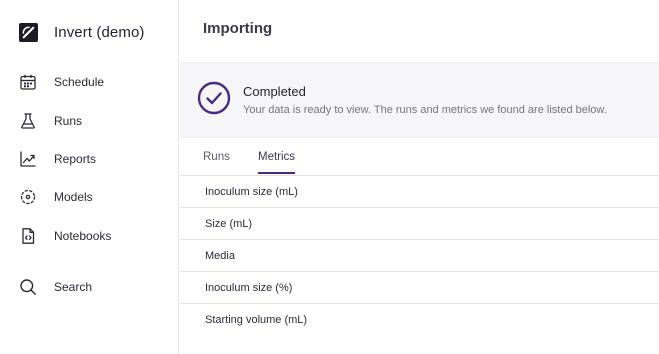  I want to click on sidebar-item-label: Runs, so click(68, 121).